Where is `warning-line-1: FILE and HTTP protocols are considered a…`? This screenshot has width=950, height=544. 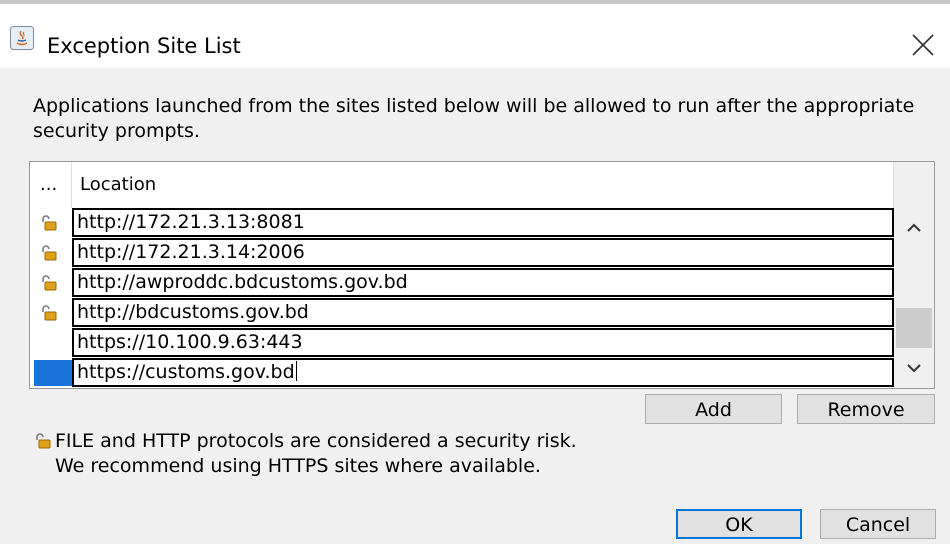
warning-line-1: FILE and HTTP protocols are considered a… is located at coordinates (316, 441).